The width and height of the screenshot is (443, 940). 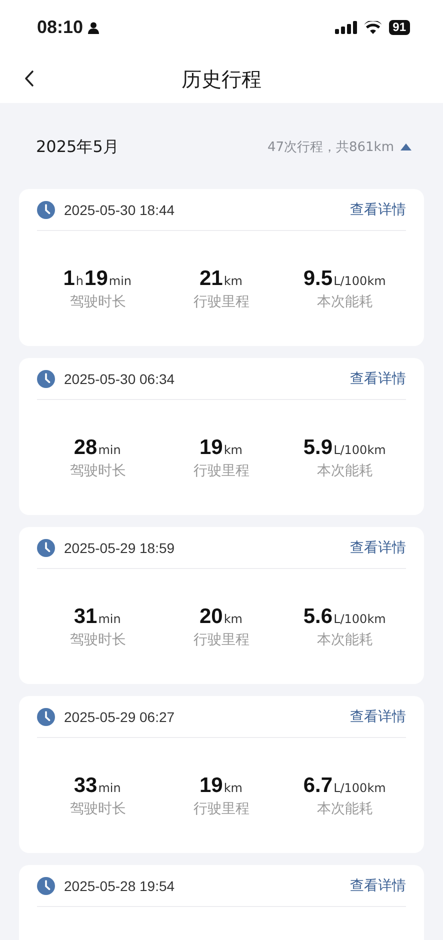 I want to click on stat-value: 1 h 19 min, so click(x=98, y=279).